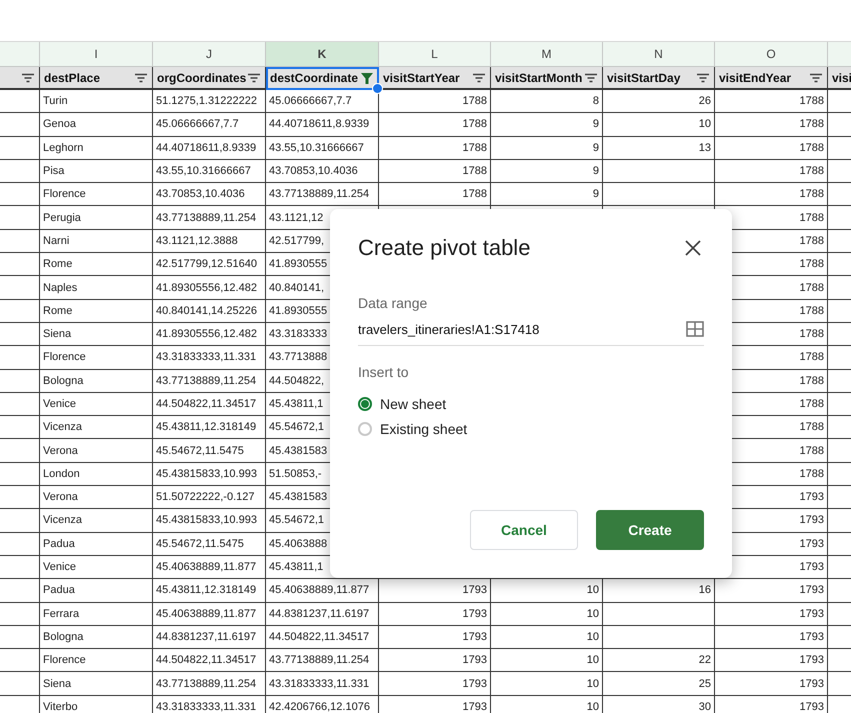  Describe the element at coordinates (209, 78) in the screenshot. I see `column-header: orgCoordinates` at that location.